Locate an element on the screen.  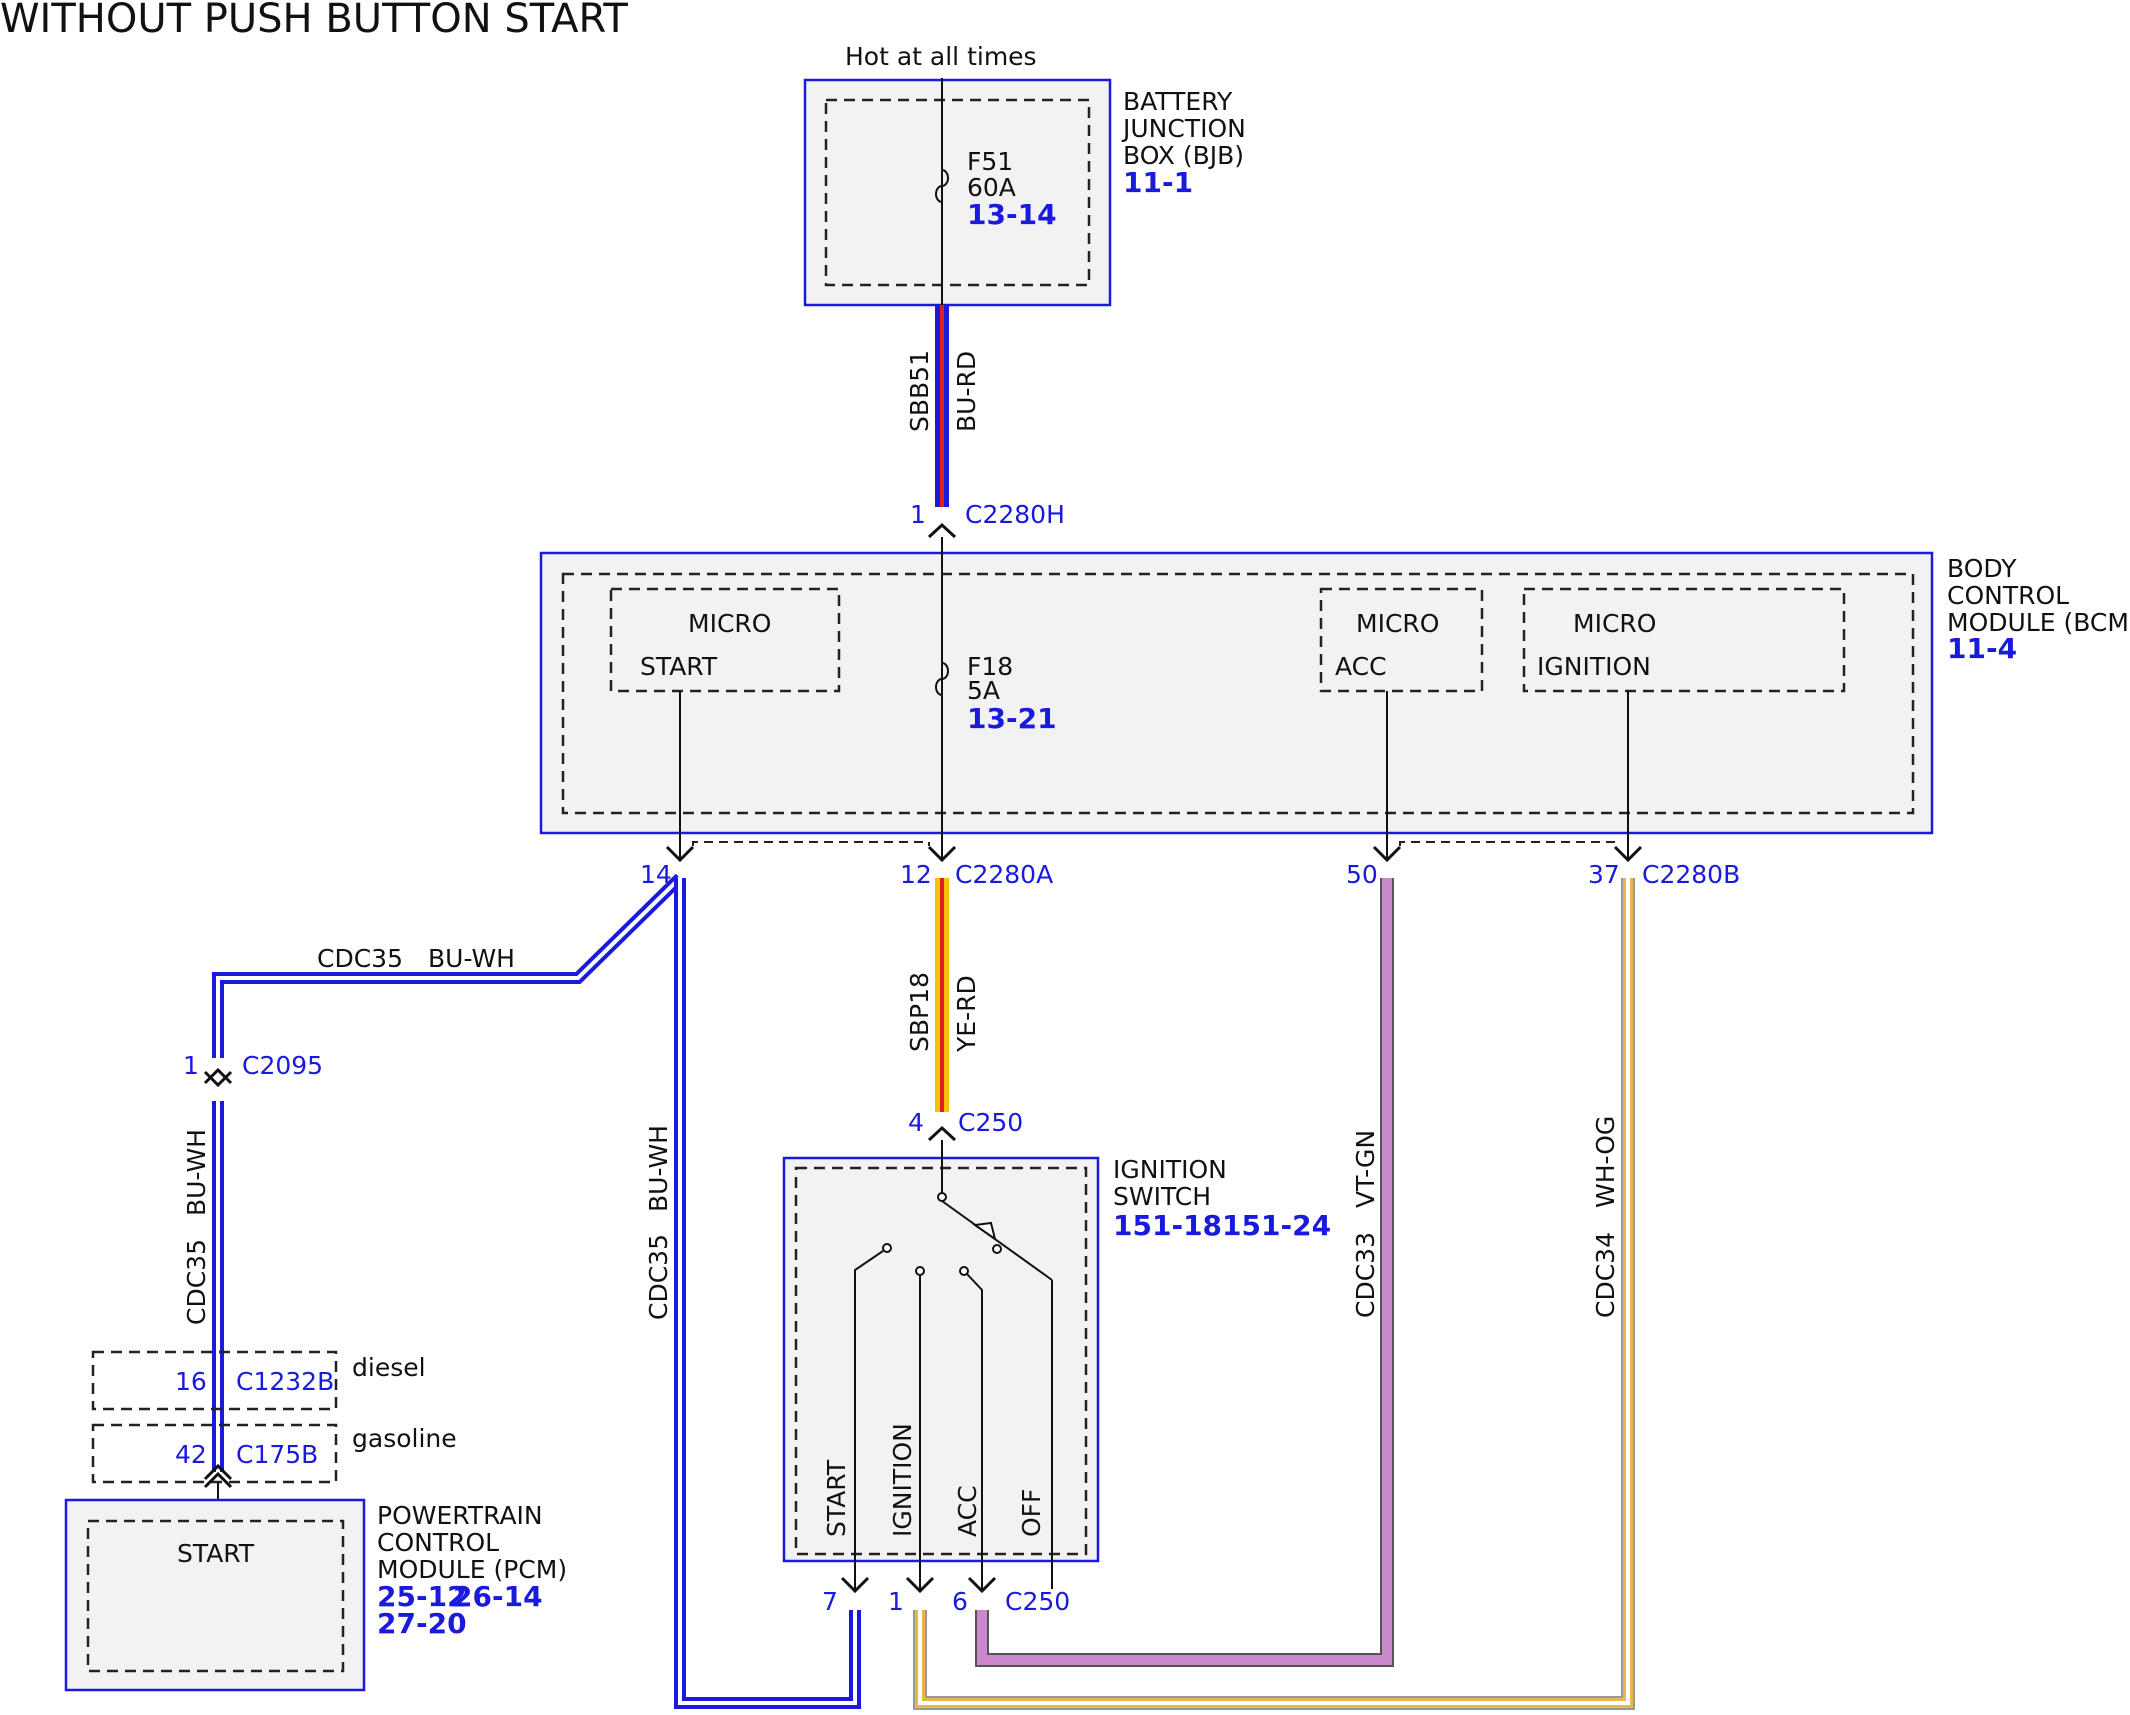
ignition-switch-ref: 151-18151-24 is located at coordinates (1222, 1225).